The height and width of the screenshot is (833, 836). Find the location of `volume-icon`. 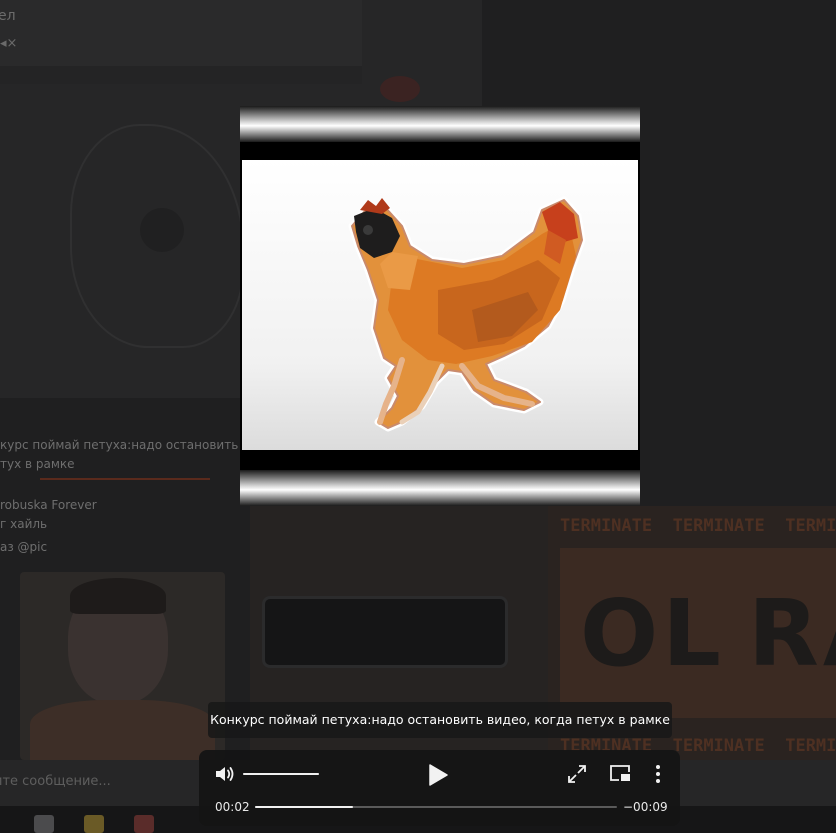

volume-icon is located at coordinates (225, 774).